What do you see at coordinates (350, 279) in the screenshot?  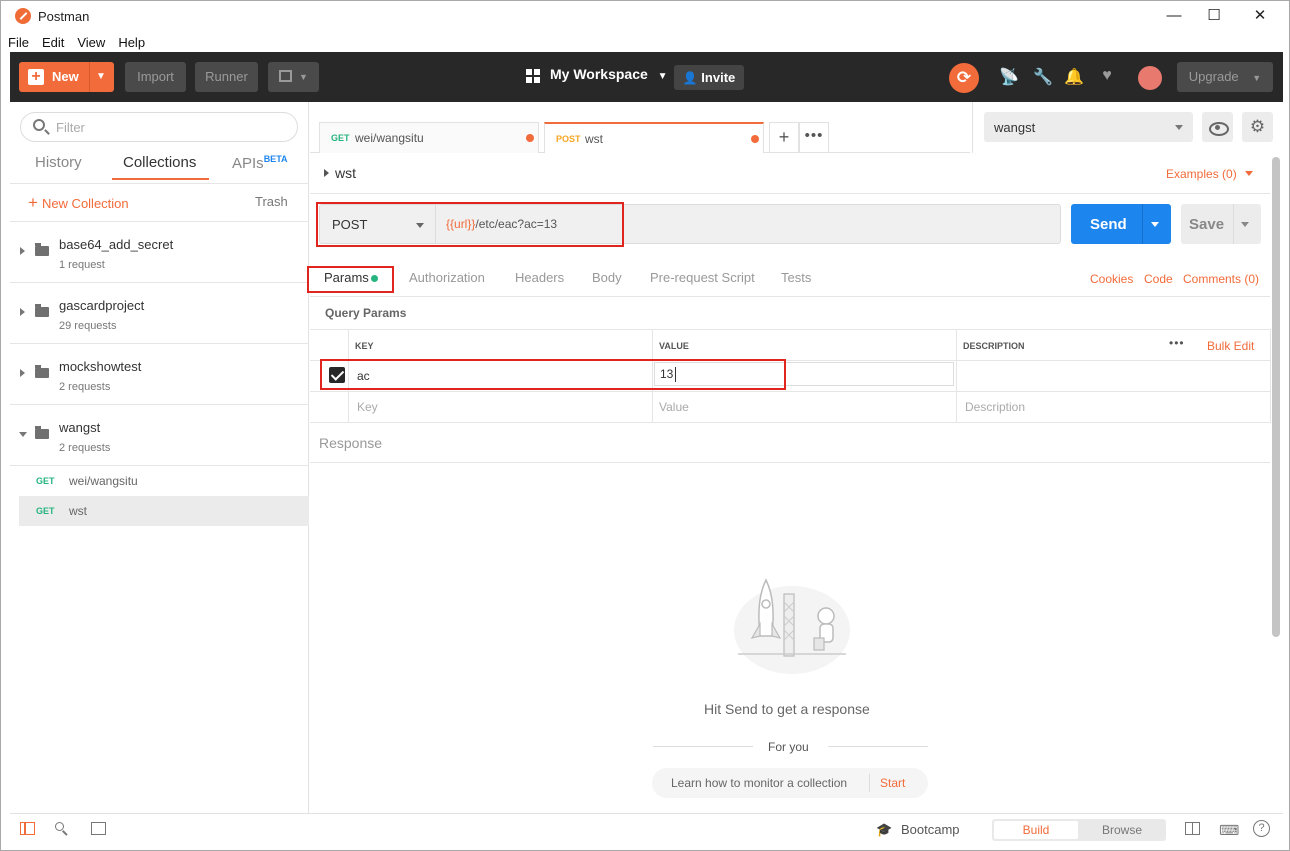 I see `highlight-box-params` at bounding box center [350, 279].